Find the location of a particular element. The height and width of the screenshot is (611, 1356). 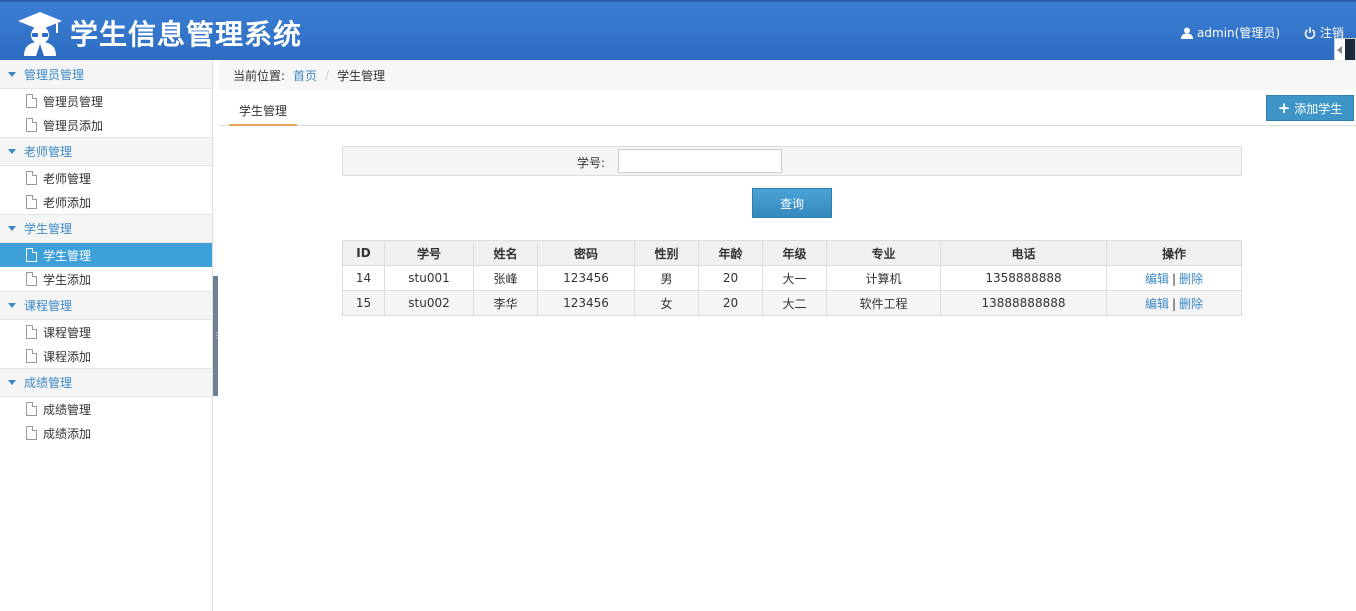

sidebar-item-score-add: 成绩添加 is located at coordinates (106, 433).